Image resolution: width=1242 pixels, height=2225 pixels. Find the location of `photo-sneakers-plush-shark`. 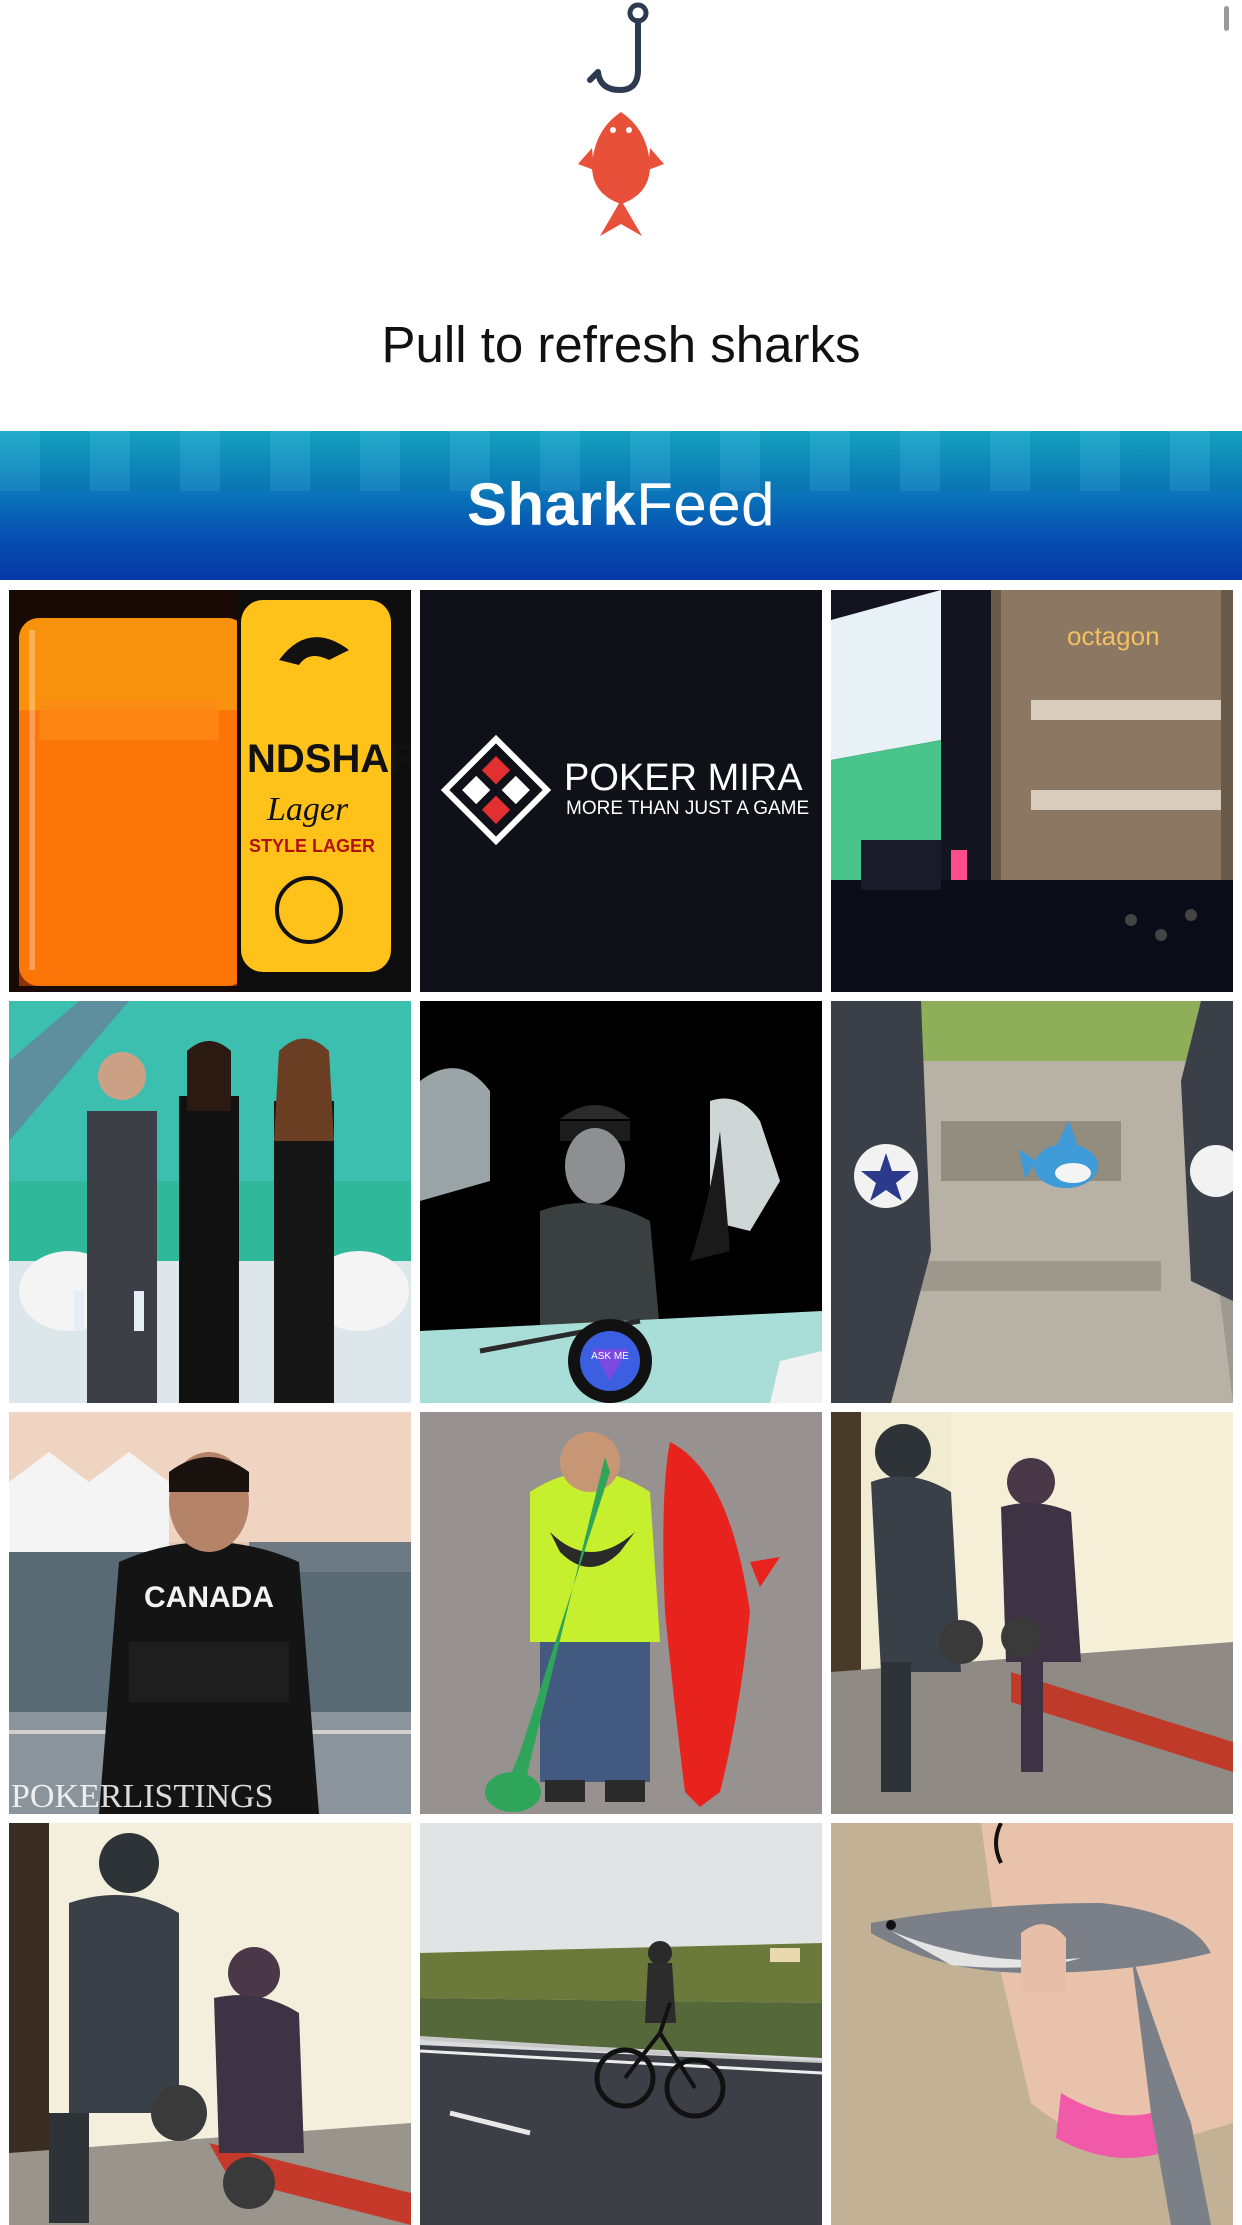

photo-sneakers-plush-shark is located at coordinates (1032, 1202).